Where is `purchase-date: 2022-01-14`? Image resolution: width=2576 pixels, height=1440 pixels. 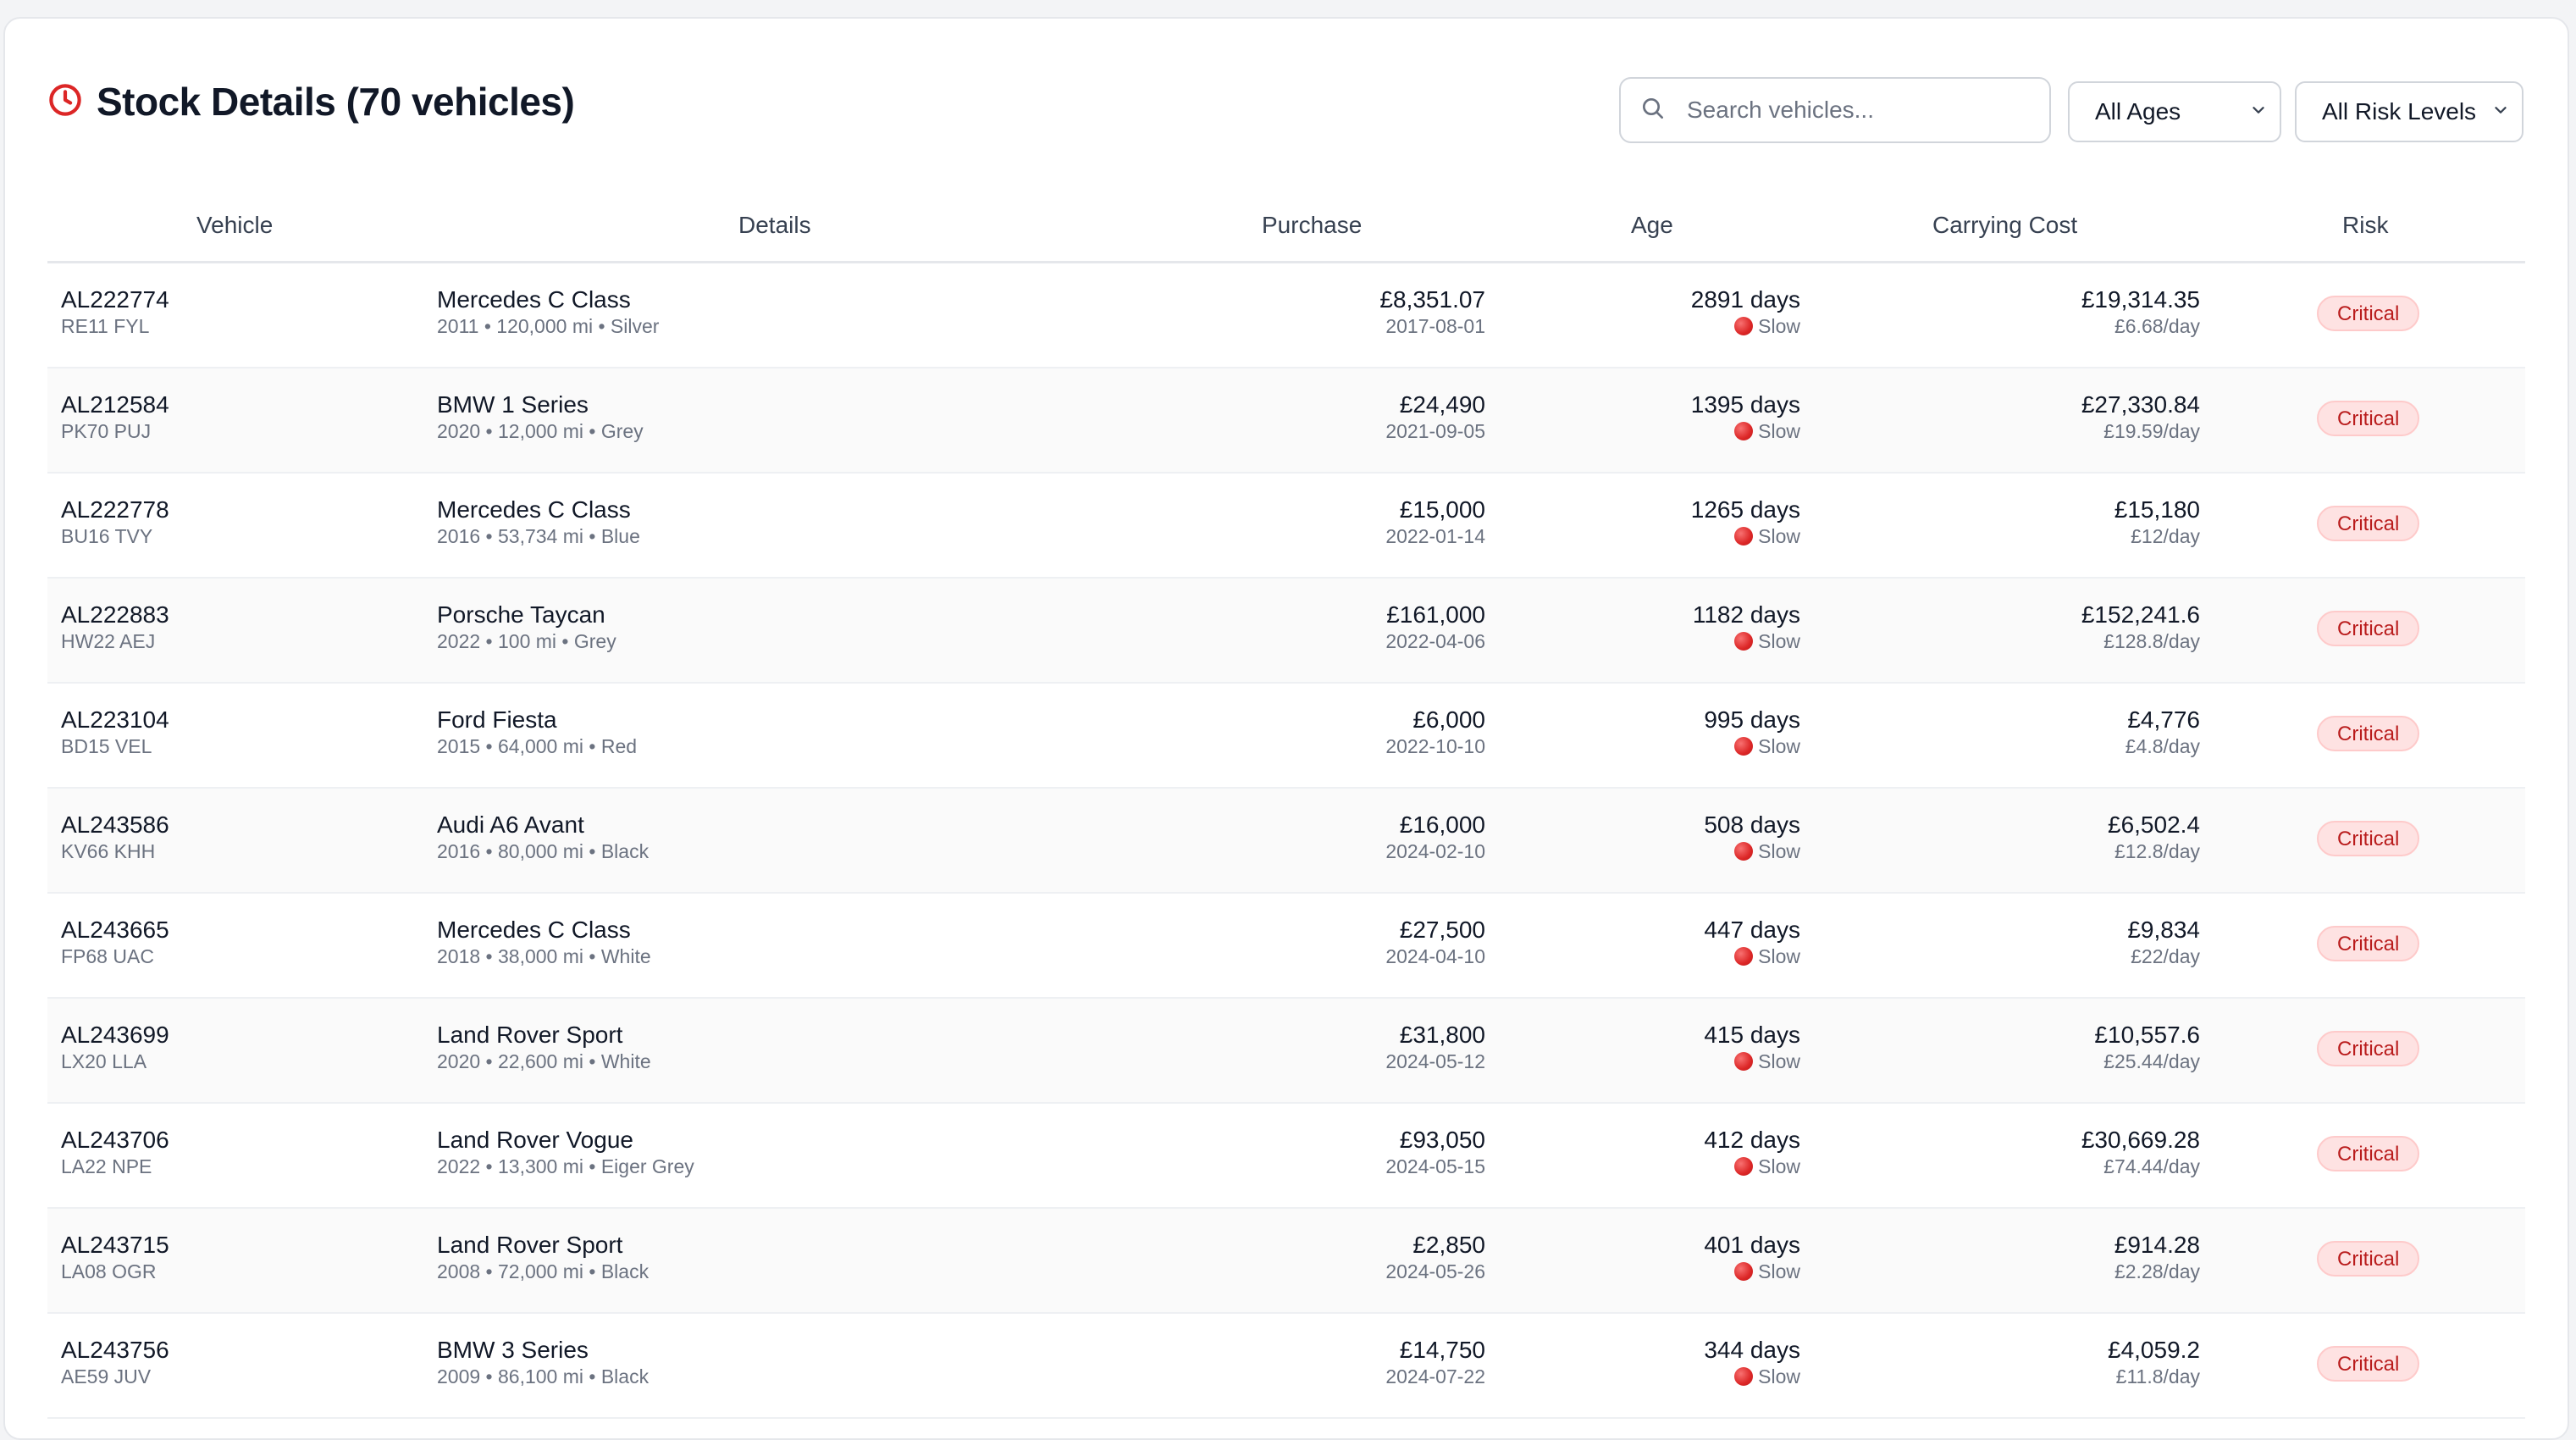 purchase-date: 2022-01-14 is located at coordinates (1435, 536).